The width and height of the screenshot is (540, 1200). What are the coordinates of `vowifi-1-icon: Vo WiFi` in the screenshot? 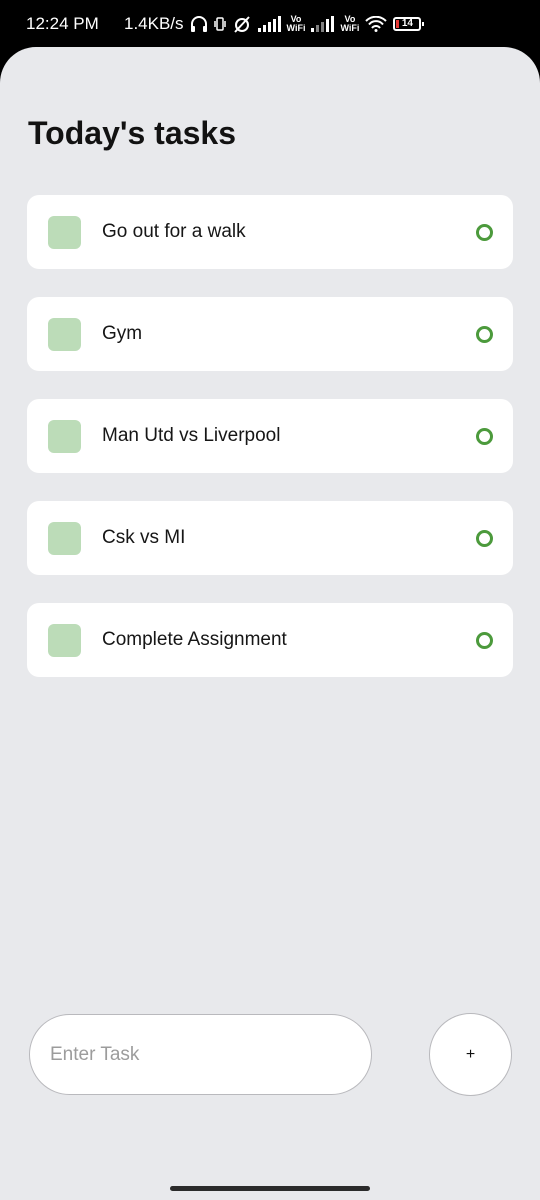 It's located at (296, 24).